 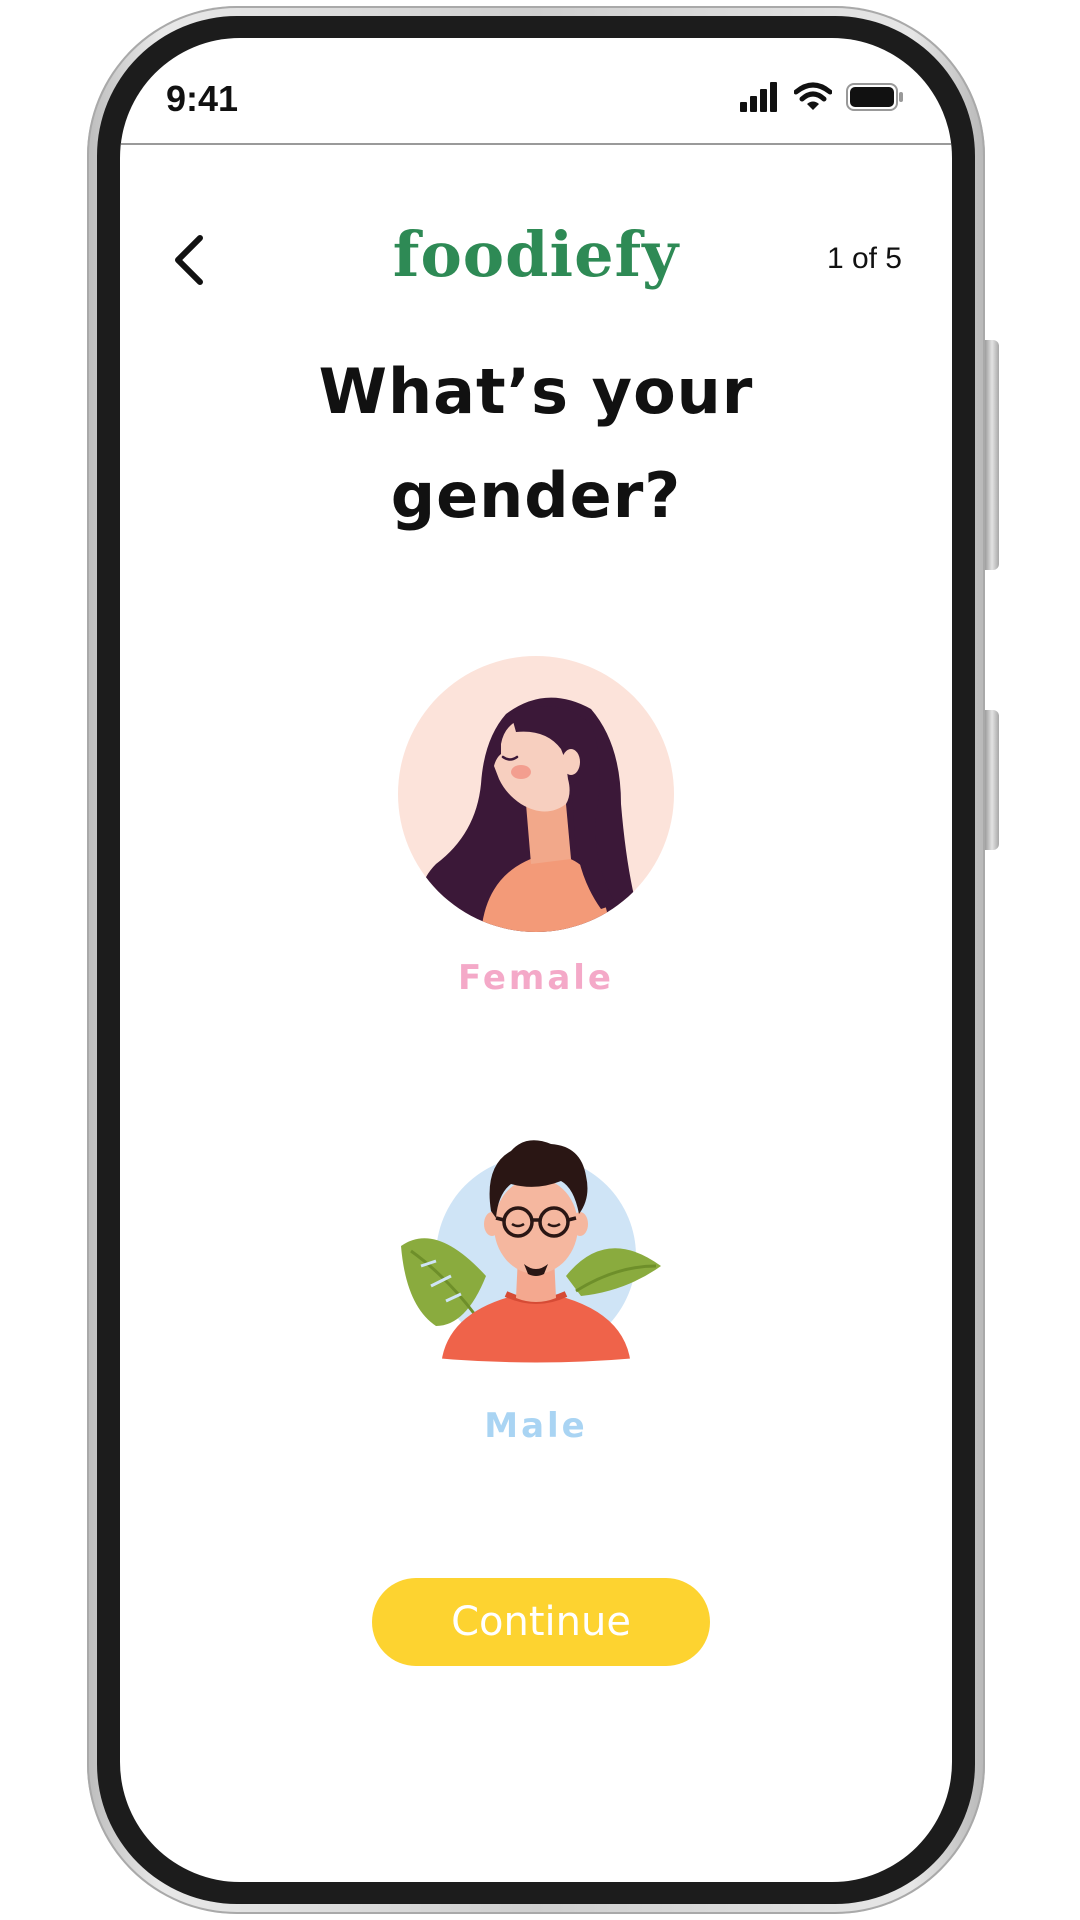 What do you see at coordinates (536, 91) in the screenshot?
I see `status-bar: 9:41` at bounding box center [536, 91].